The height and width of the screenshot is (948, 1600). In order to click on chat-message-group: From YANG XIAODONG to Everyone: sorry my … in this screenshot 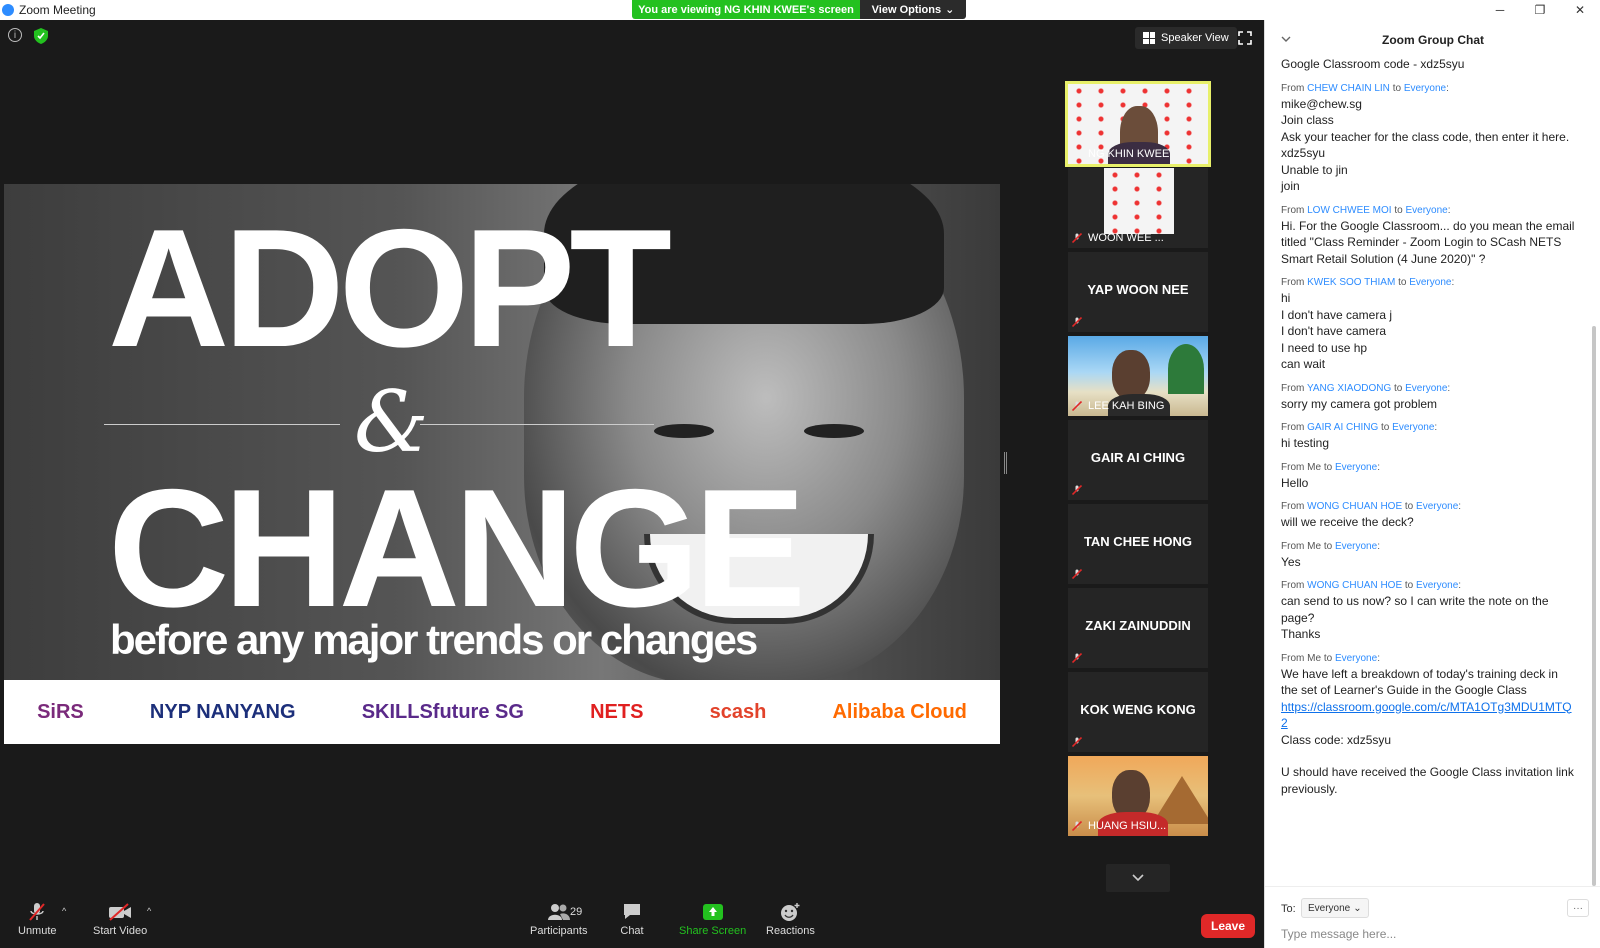, I will do `click(1429, 398)`.